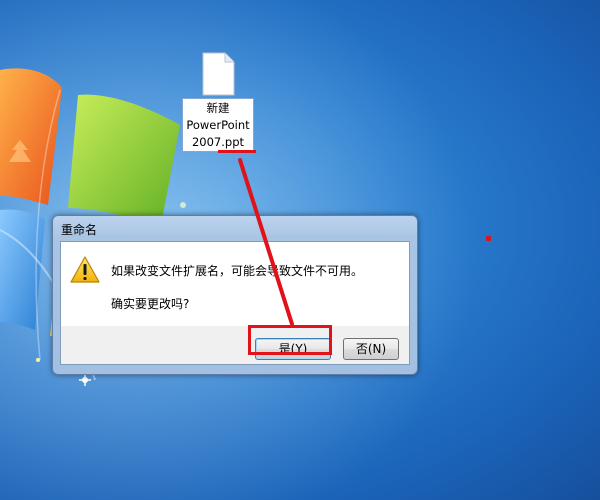 The height and width of the screenshot is (500, 600). I want to click on dialog-body: 如果改变文件扩展名，可能会导致文件不可用。 确实要更改吗? 是(Y) 否(N), so click(235, 303).